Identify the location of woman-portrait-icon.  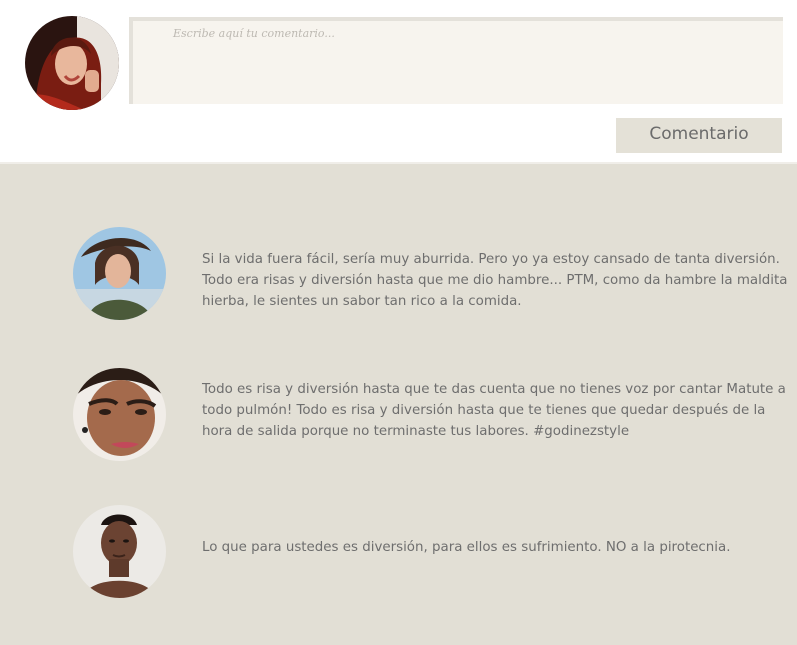
(119, 273).